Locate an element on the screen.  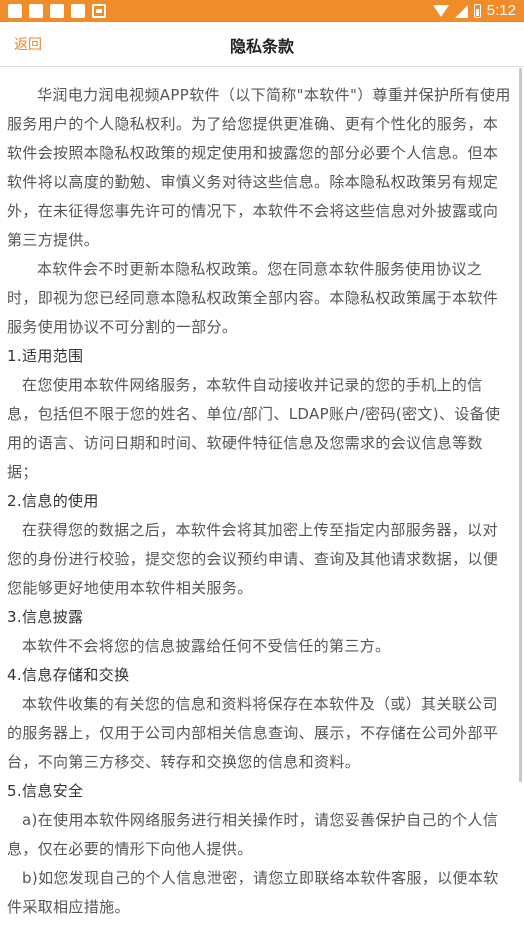
section-heading: 5.信息安全 is located at coordinates (45, 791).